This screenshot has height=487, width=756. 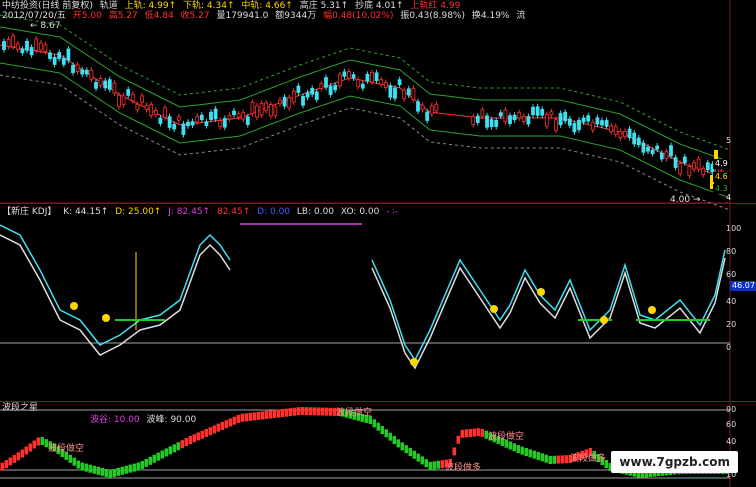 I want to click on value-tag-lower: 4.3, so click(x=721, y=189).